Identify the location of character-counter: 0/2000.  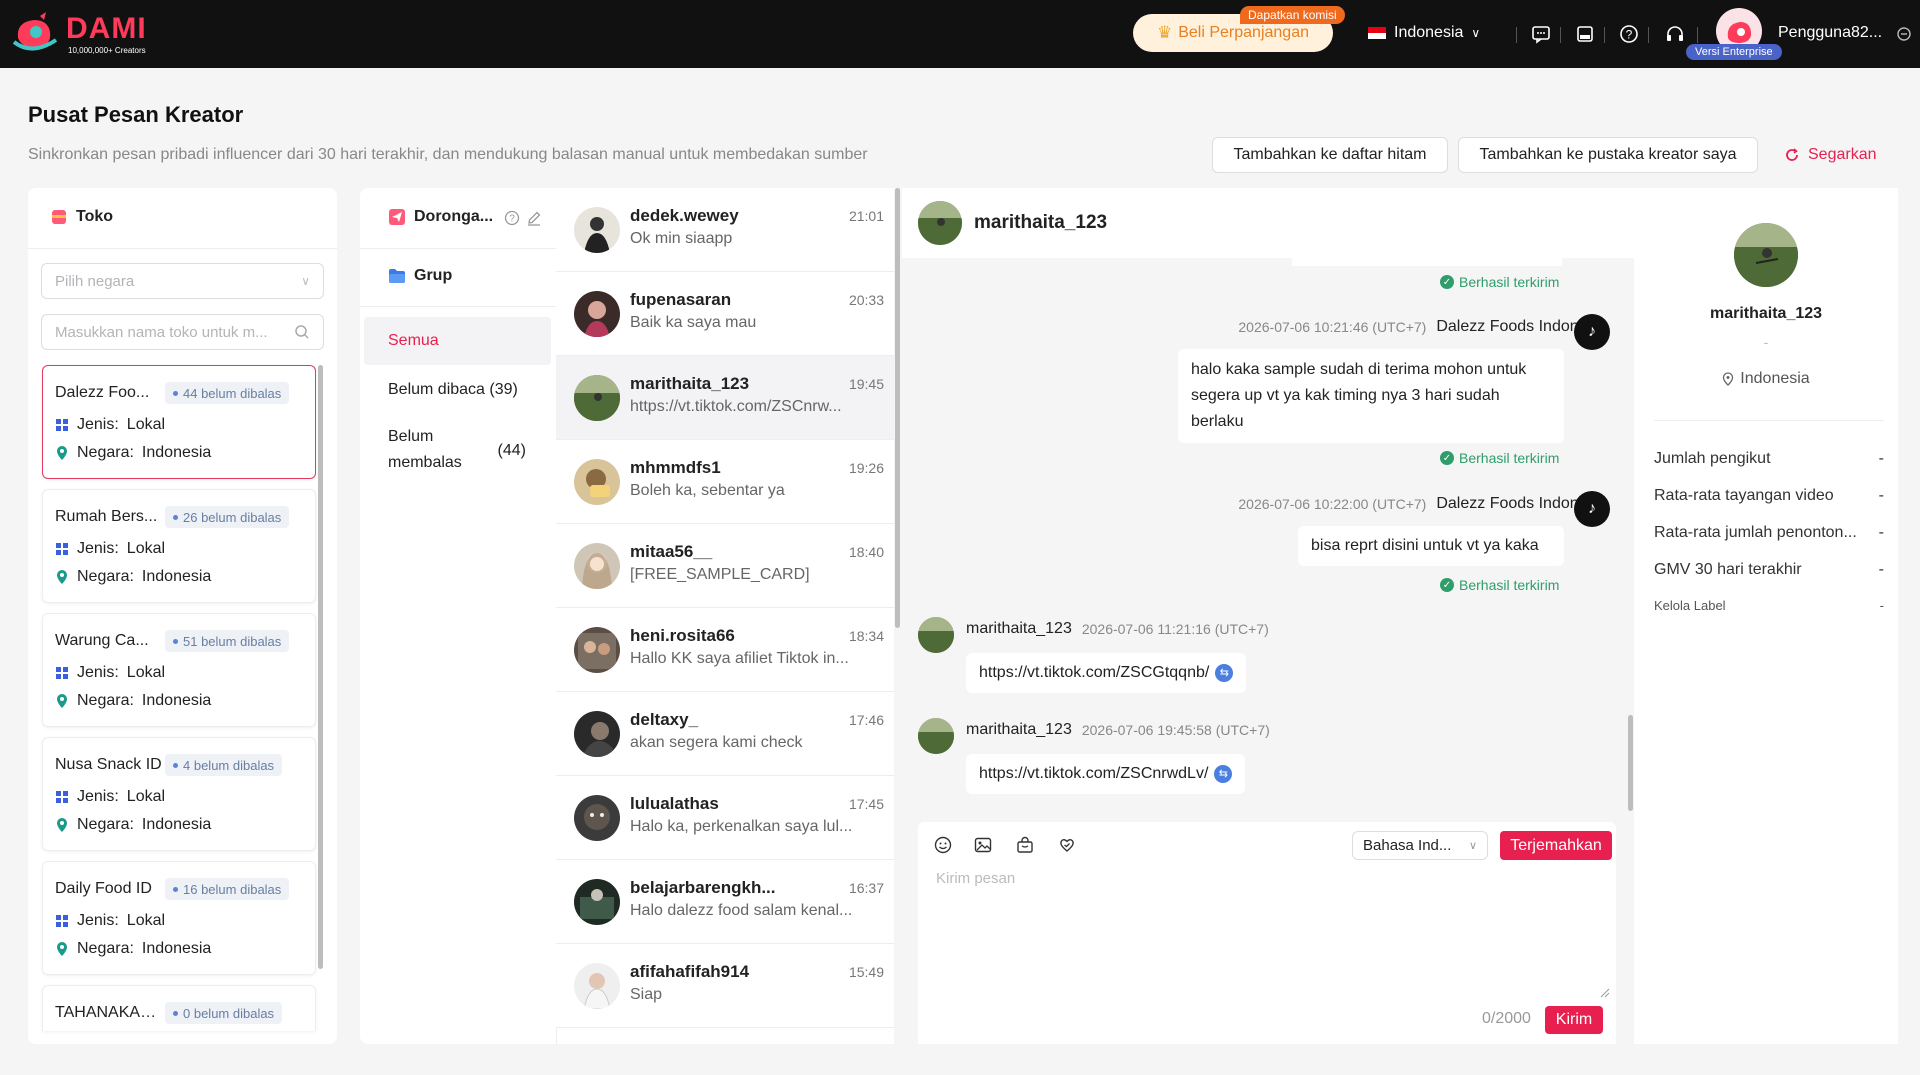
(1506, 1018).